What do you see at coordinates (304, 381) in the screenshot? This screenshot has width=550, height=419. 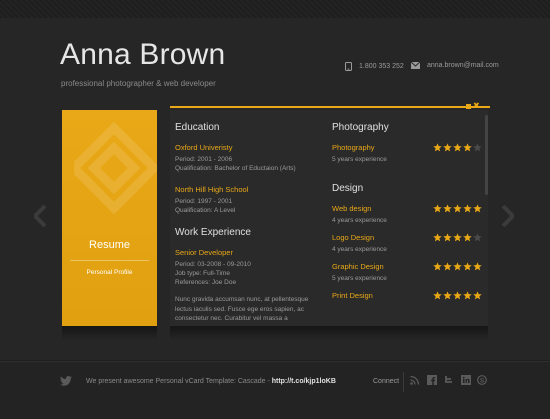 I see `footer-link: http://t.co/kjp1loKB` at bounding box center [304, 381].